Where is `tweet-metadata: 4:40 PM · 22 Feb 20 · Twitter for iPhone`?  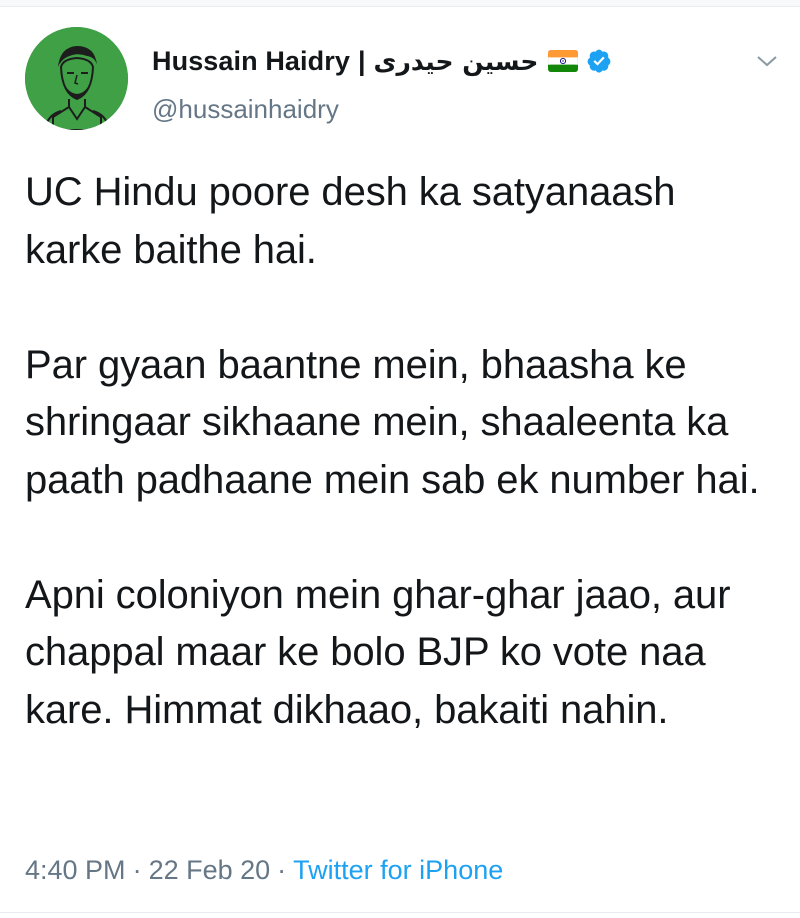
tweet-metadata: 4:40 PM · 22 Feb 20 · Twitter for iPhone is located at coordinates (264, 870).